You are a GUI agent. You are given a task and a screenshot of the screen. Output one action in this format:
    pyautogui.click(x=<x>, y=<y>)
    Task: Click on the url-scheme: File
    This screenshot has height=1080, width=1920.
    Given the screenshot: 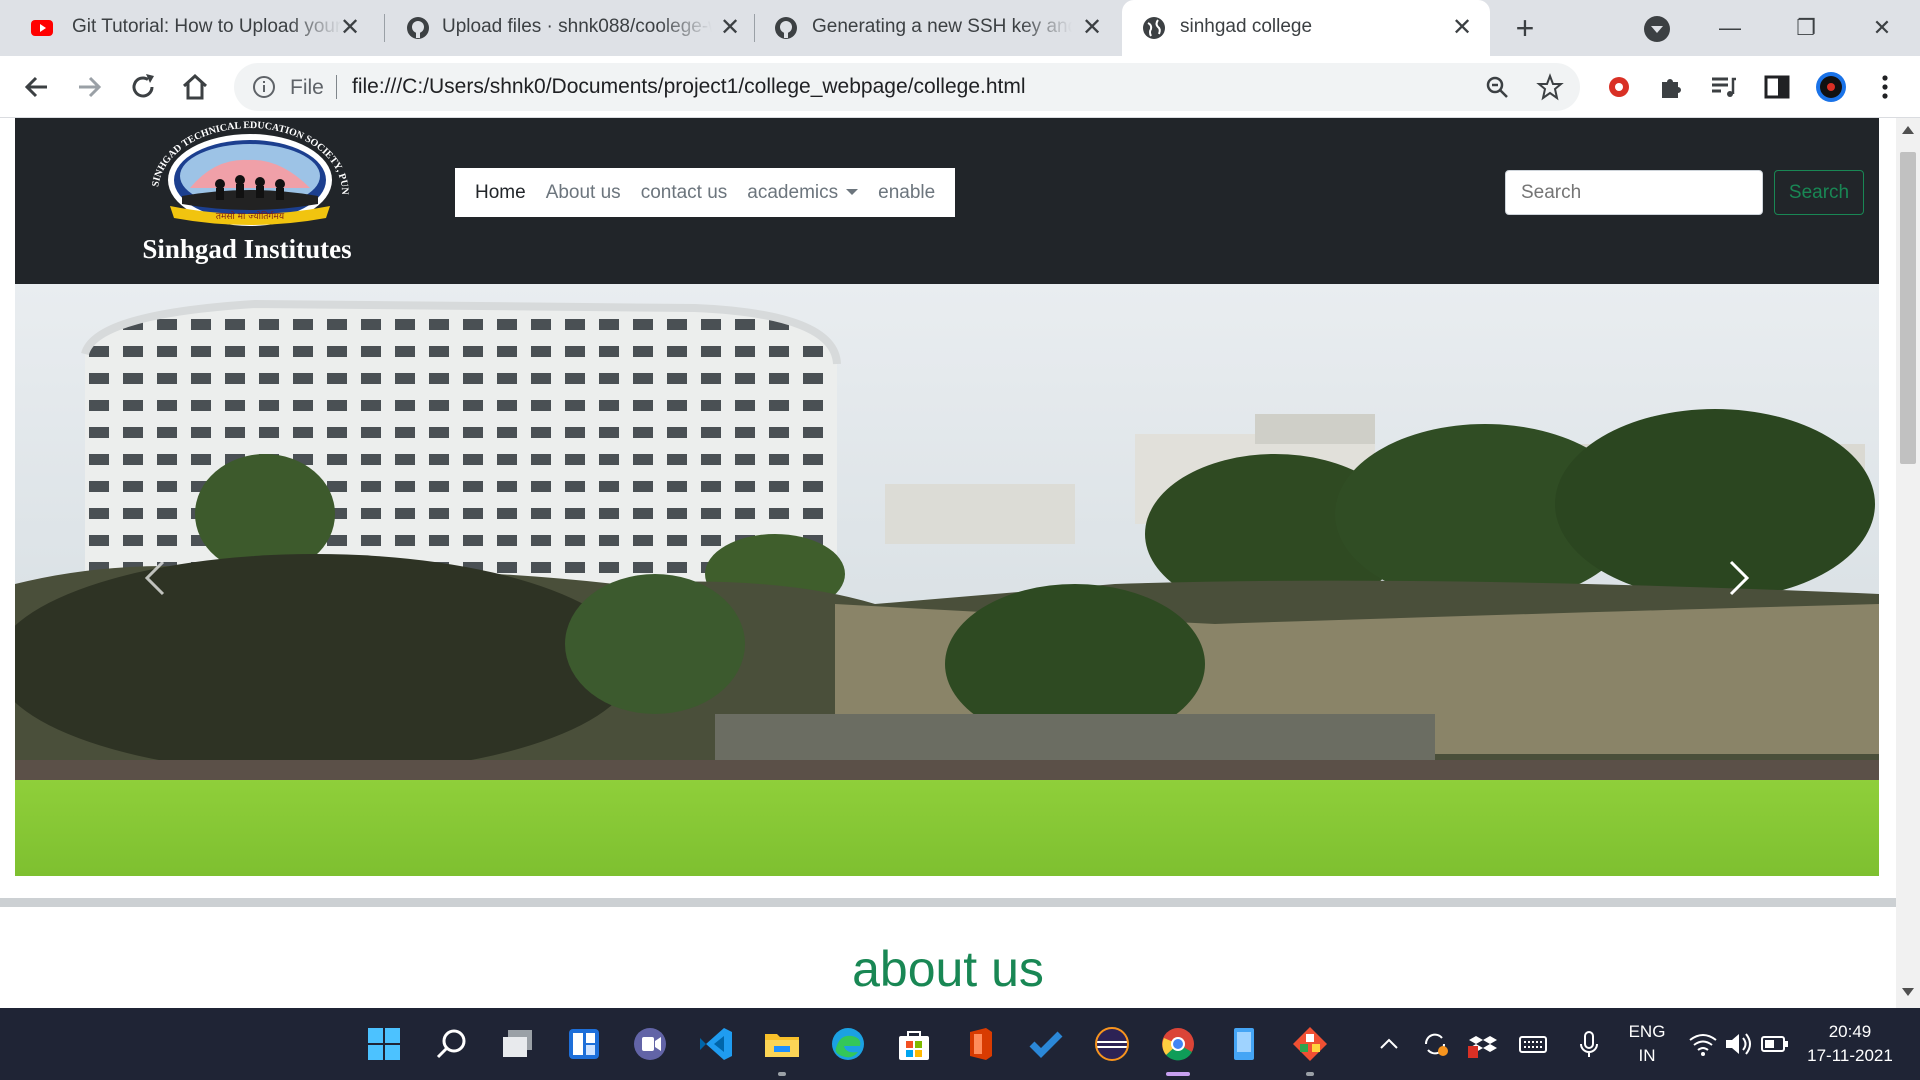 What is the action you would take?
    pyautogui.click(x=307, y=87)
    